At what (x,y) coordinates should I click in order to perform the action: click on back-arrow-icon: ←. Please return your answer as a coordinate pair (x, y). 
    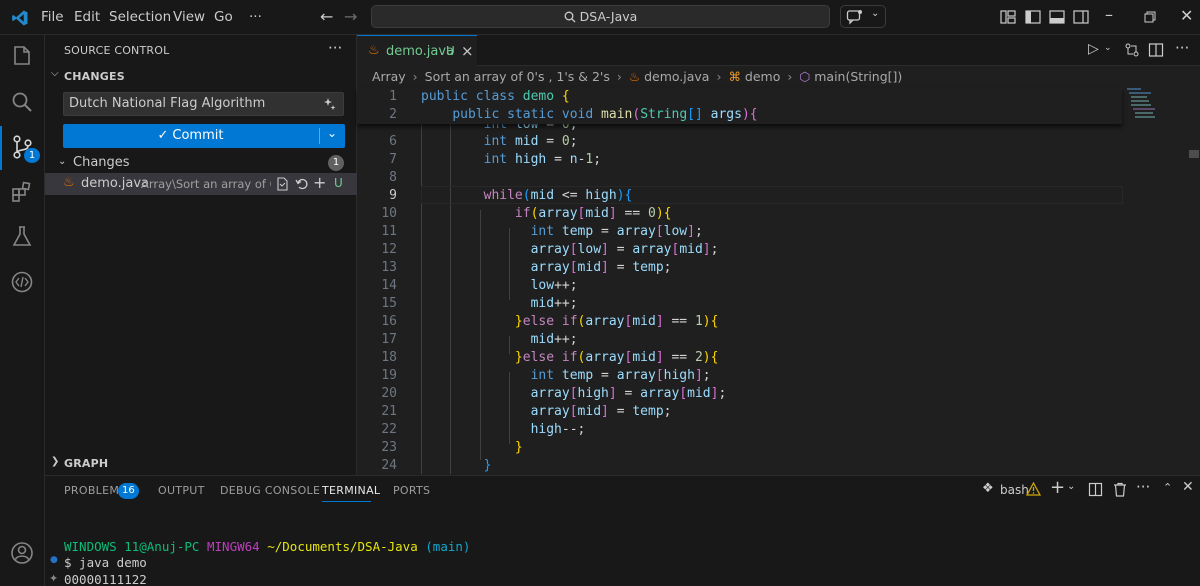
    Looking at the image, I should click on (326, 16).